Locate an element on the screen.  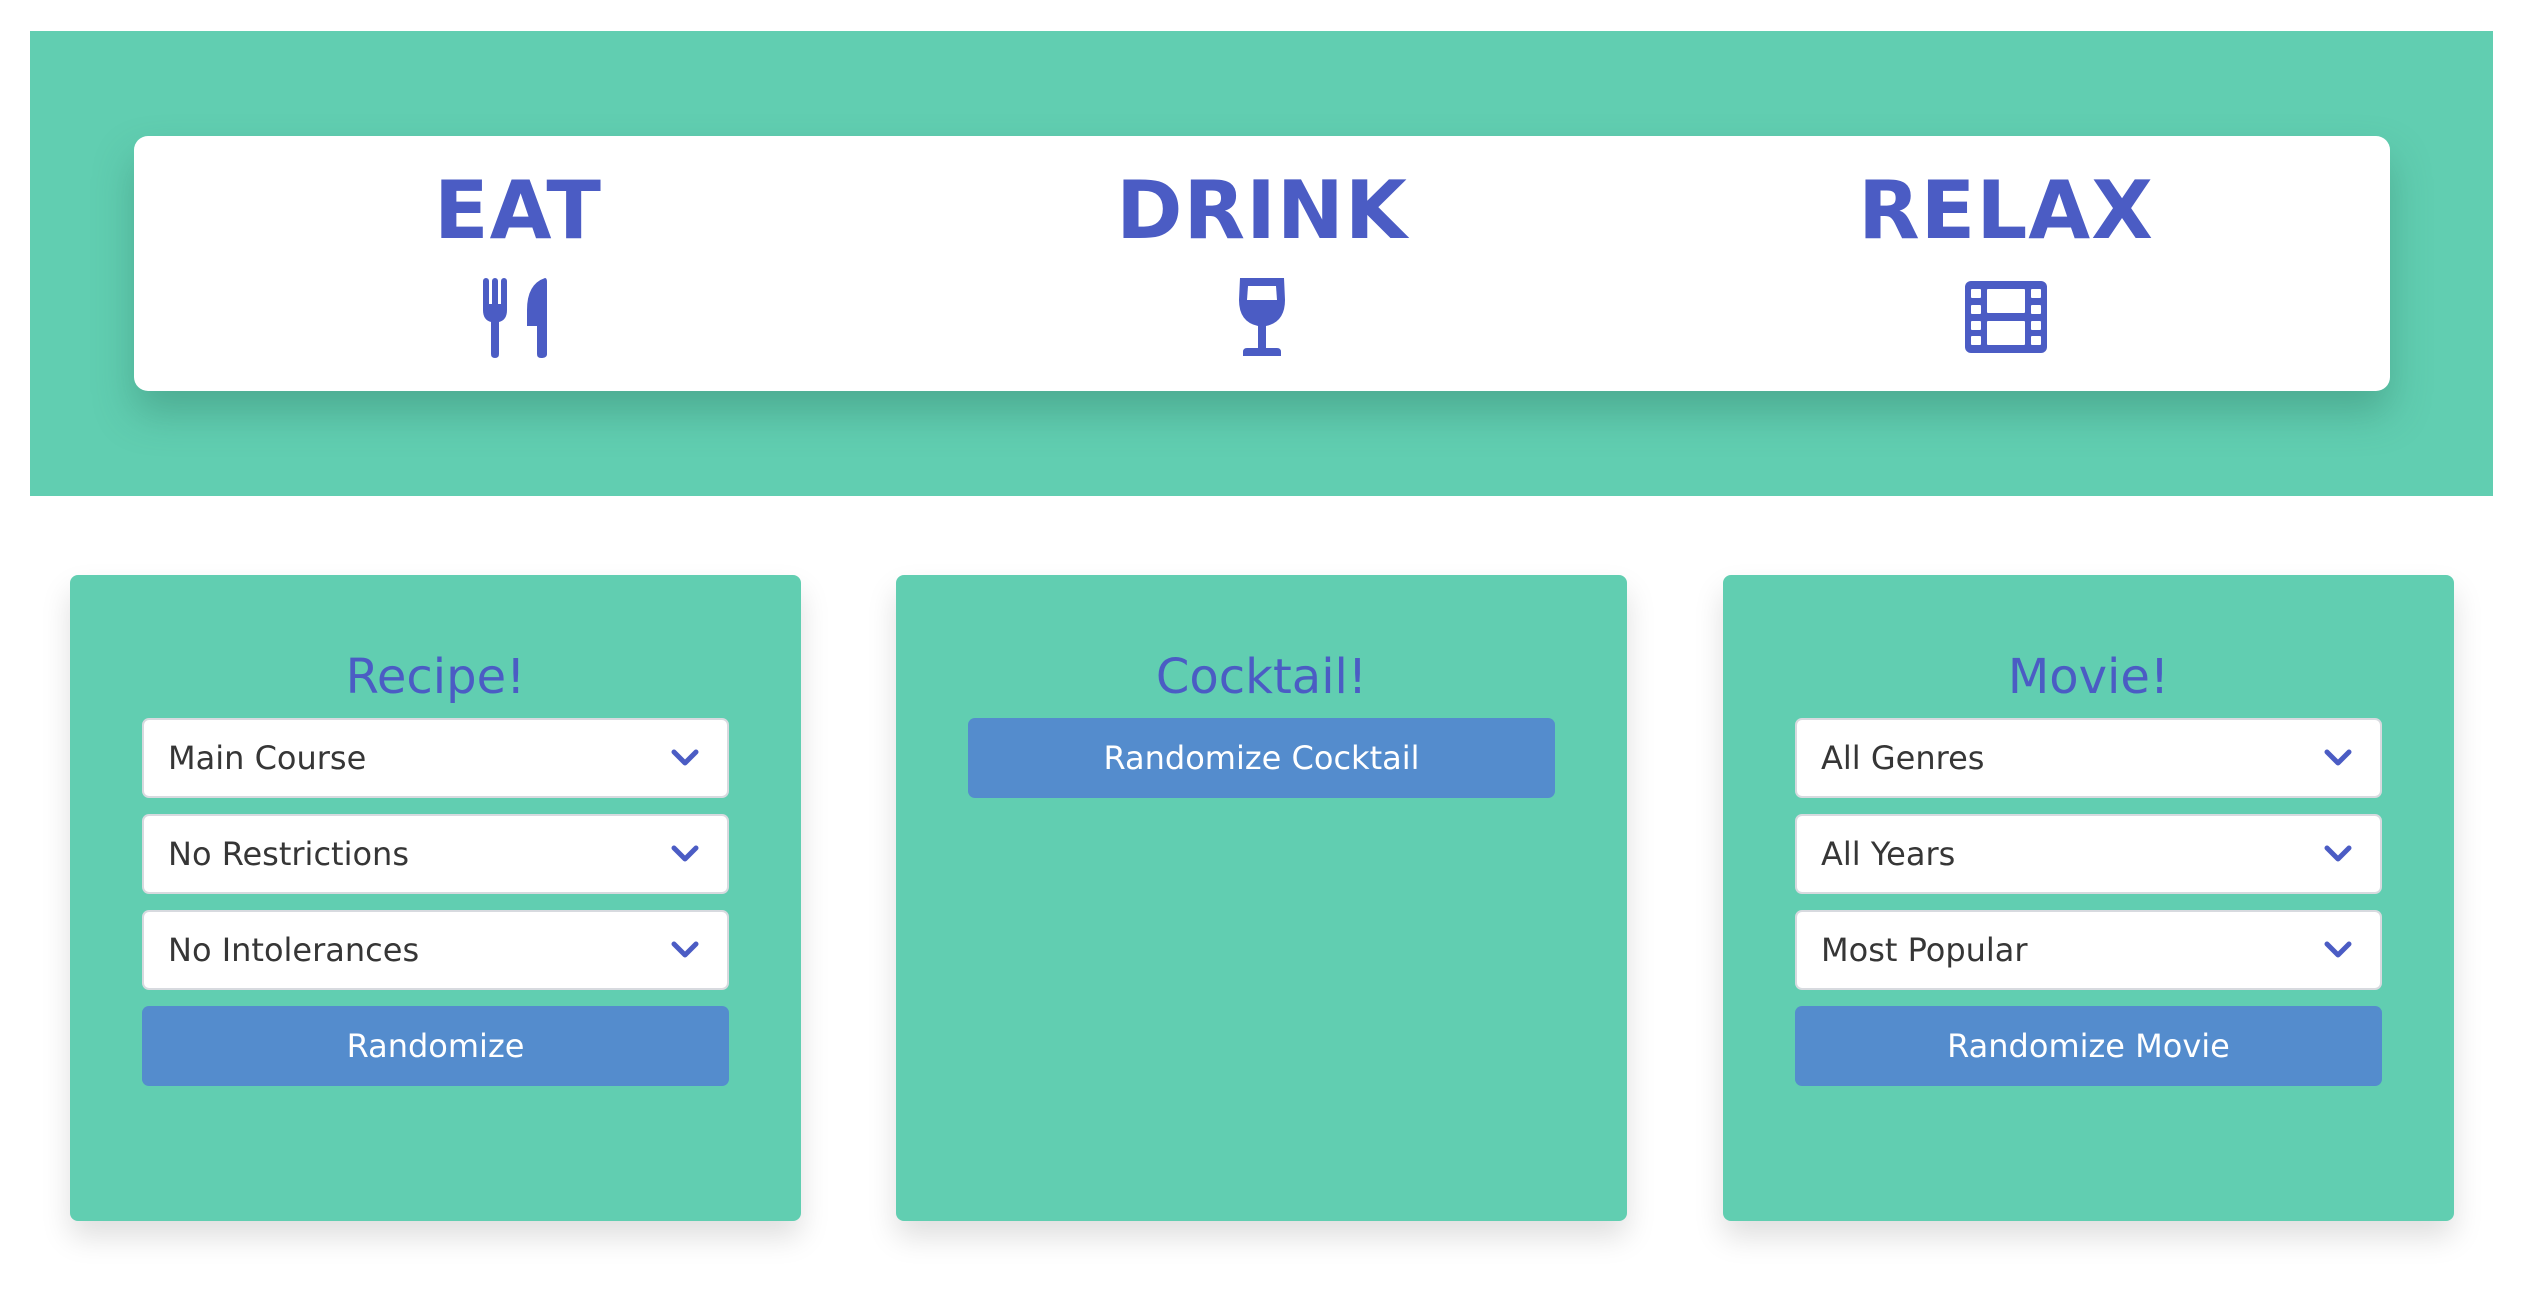
cocktail-panel: Cocktail! Randomize Cocktail is located at coordinates (1261, 898).